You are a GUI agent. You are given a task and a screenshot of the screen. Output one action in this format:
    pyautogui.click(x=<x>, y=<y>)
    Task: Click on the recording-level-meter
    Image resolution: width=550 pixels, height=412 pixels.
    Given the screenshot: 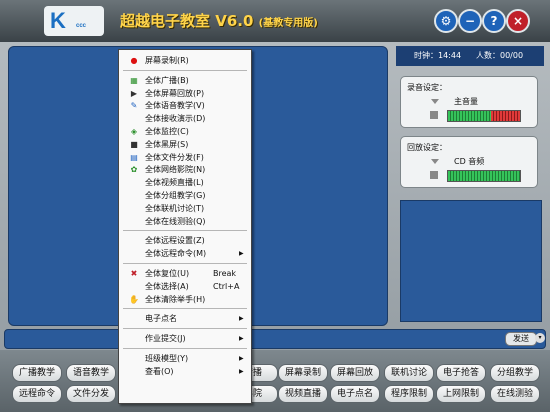 What is the action you would take?
    pyautogui.click(x=484, y=116)
    